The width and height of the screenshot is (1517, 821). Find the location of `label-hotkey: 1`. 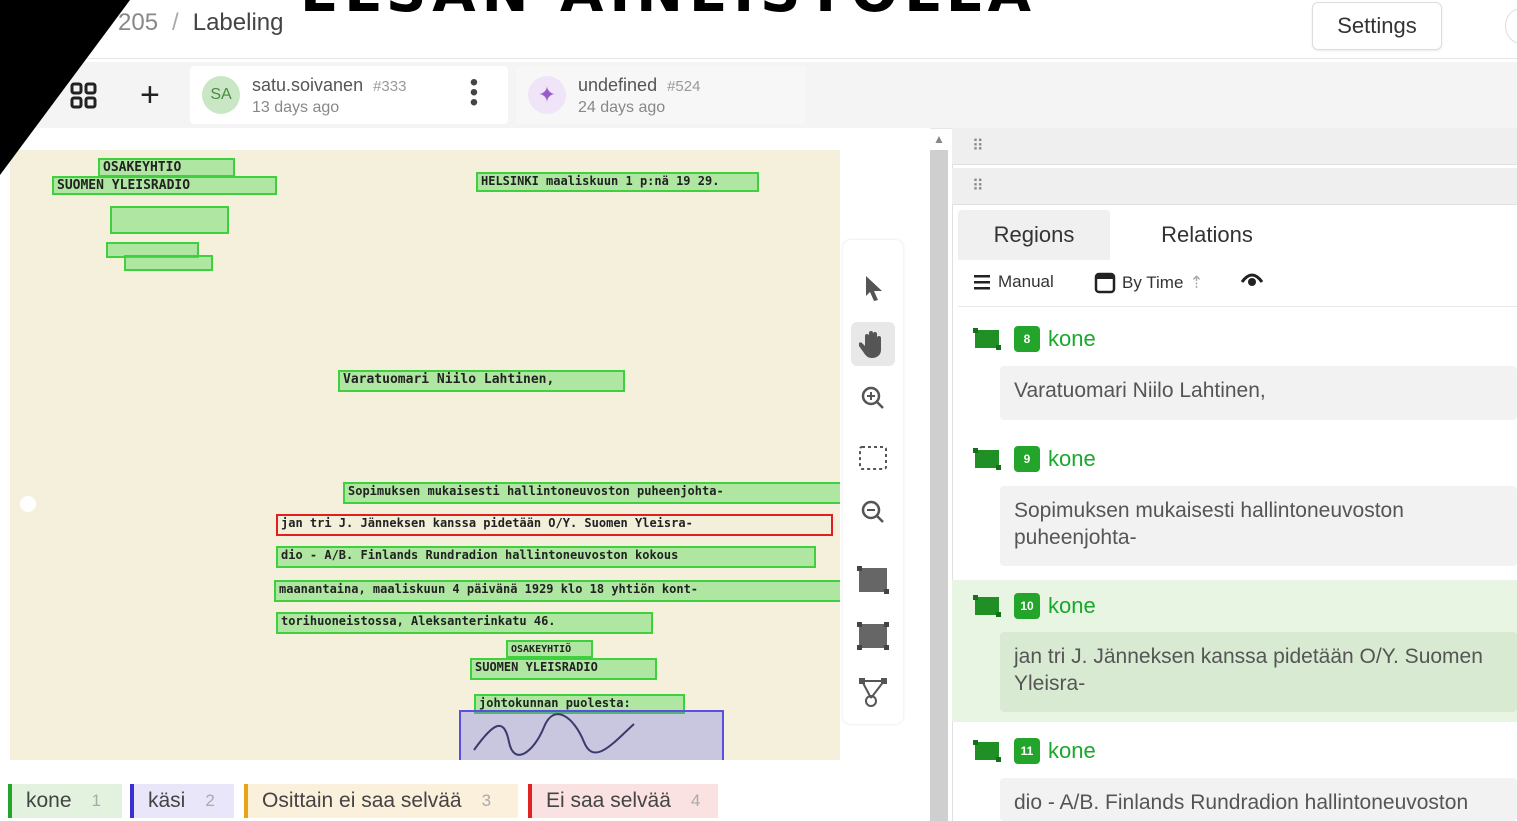

label-hotkey: 1 is located at coordinates (96, 800).